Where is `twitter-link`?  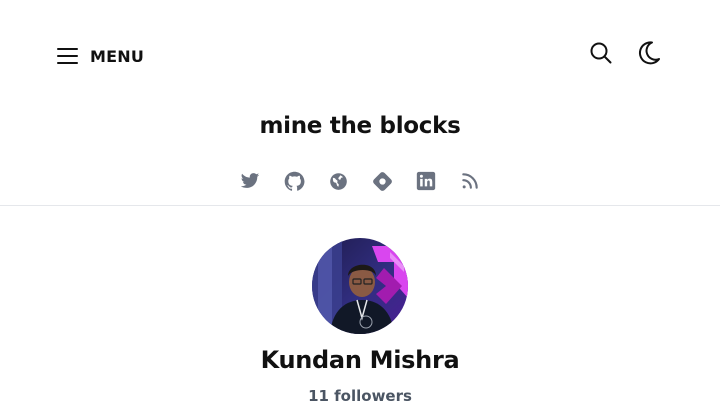 twitter-link is located at coordinates (250, 183).